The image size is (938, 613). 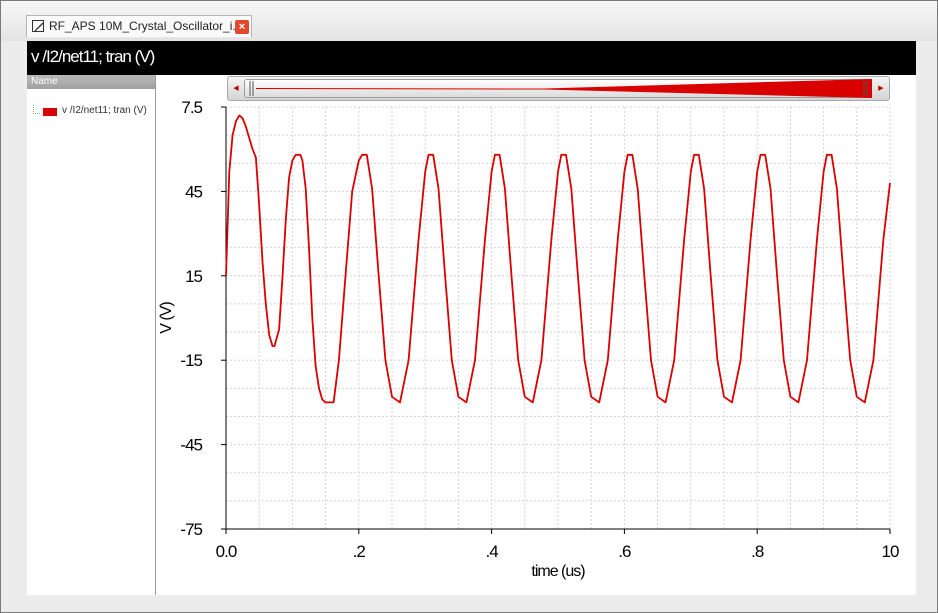 I want to click on x-tick-label: 0.0, so click(x=226, y=551).